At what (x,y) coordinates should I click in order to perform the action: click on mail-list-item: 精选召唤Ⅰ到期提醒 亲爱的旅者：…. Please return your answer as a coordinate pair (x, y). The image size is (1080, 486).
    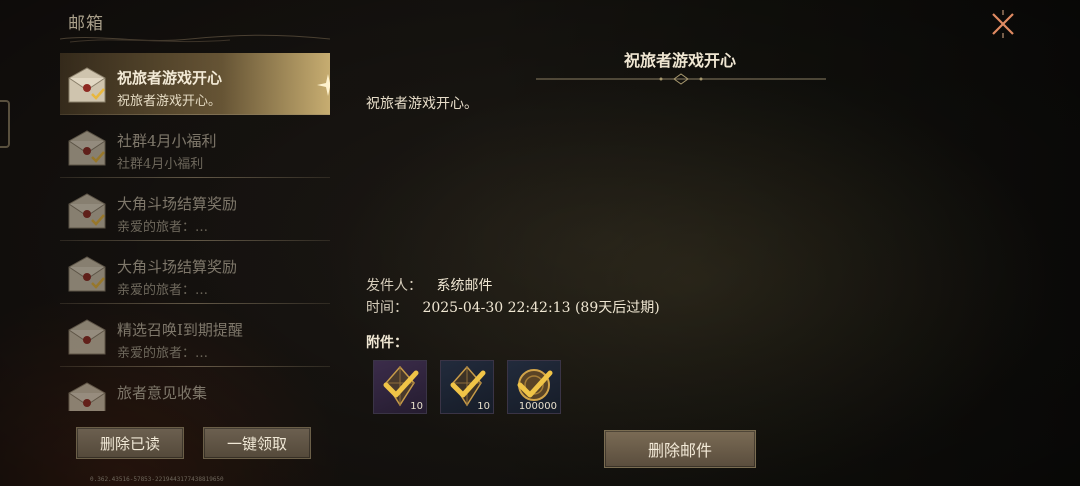
    Looking at the image, I should click on (195, 336).